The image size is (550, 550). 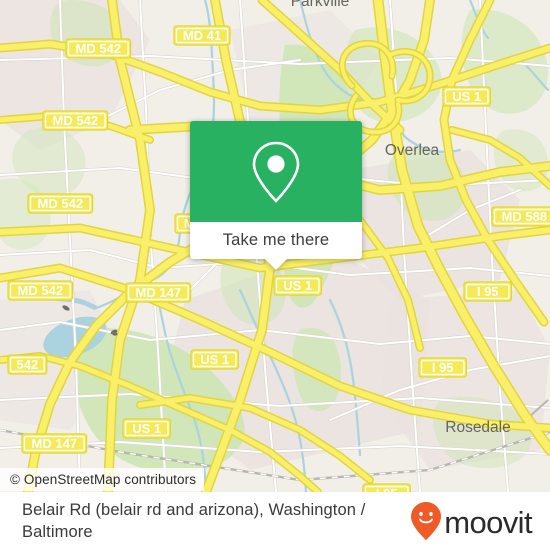 I want to click on osm-attribution: © OpenStreetMap contributors, so click(x=102, y=479).